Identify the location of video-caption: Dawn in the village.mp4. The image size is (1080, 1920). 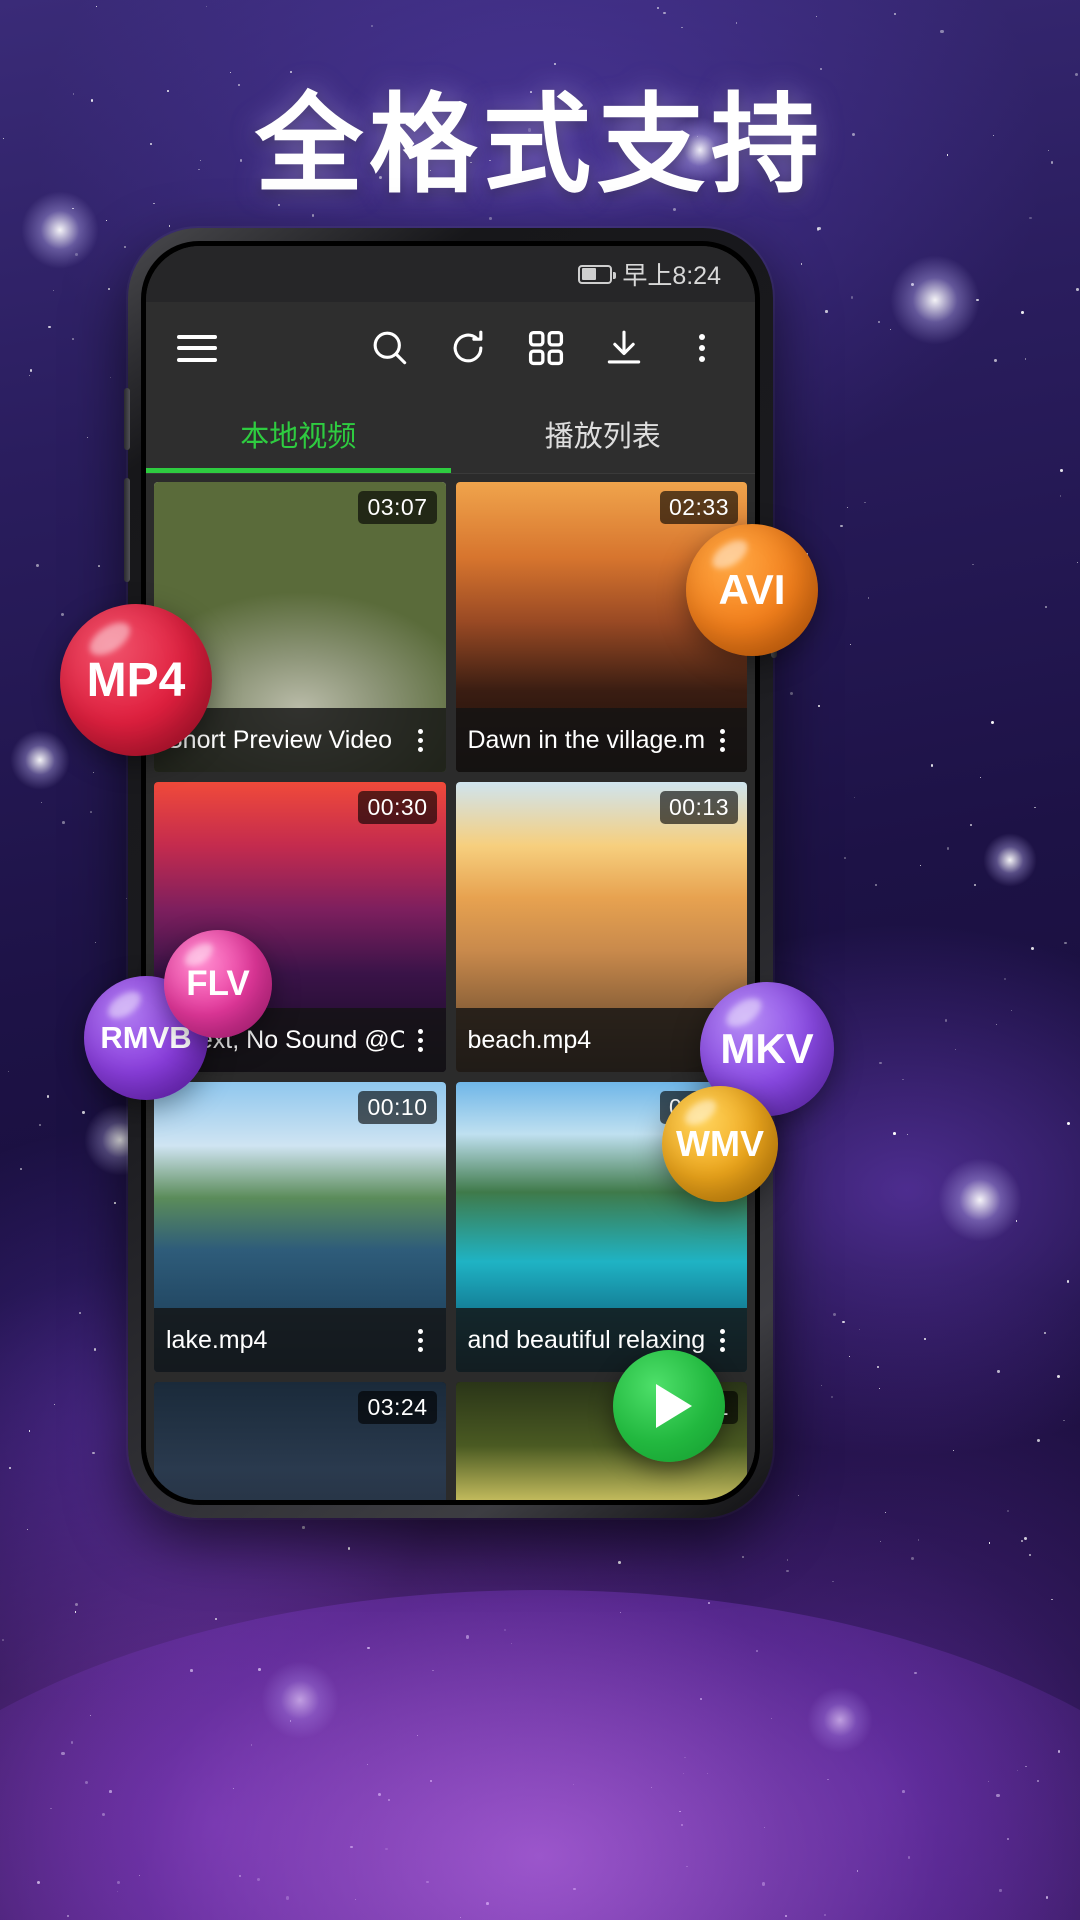
(601, 740).